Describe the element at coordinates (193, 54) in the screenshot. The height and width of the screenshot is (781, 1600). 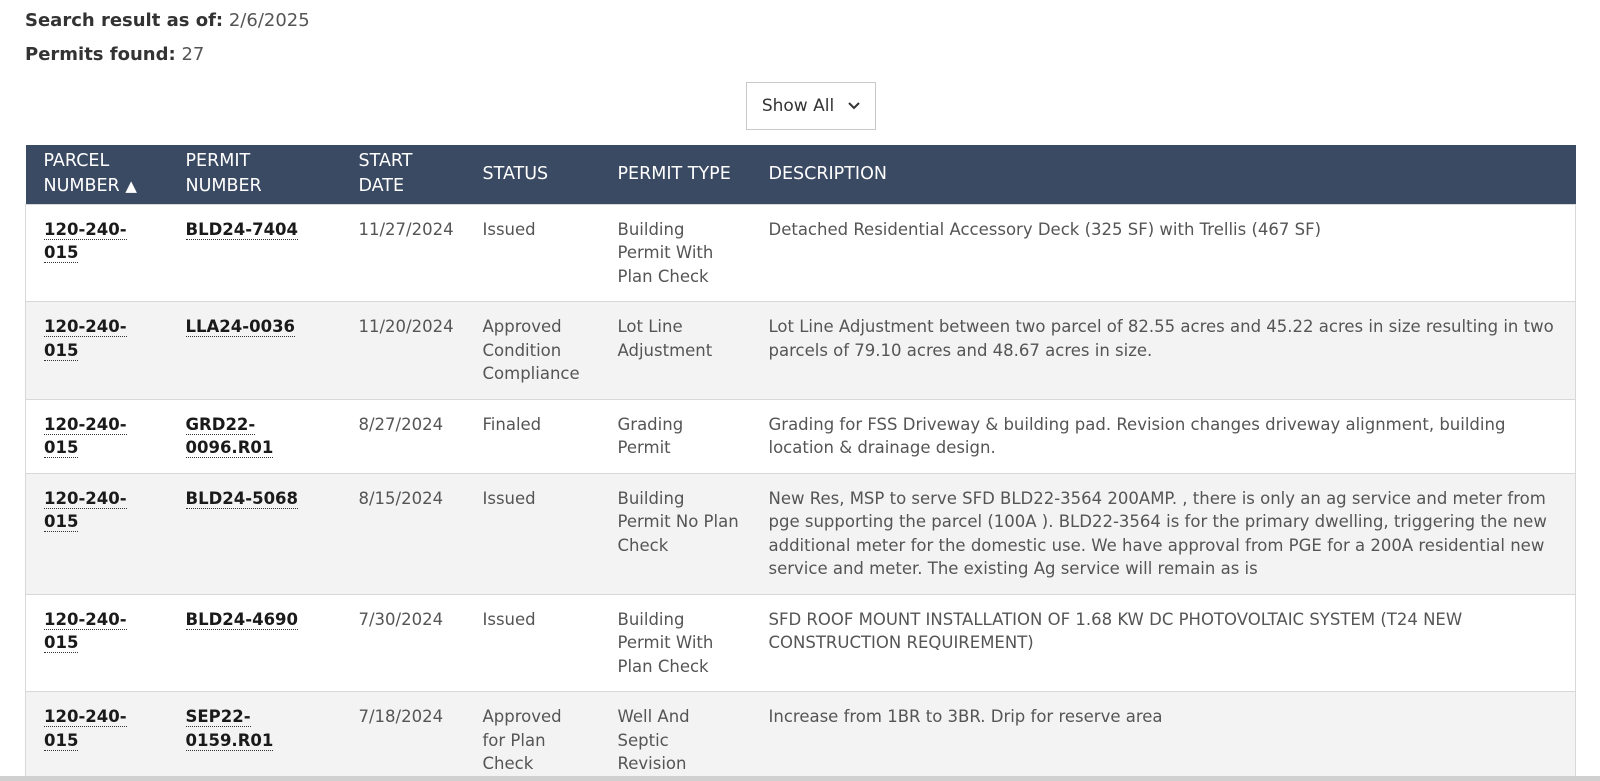
I see `permits-found-value: 27` at that location.